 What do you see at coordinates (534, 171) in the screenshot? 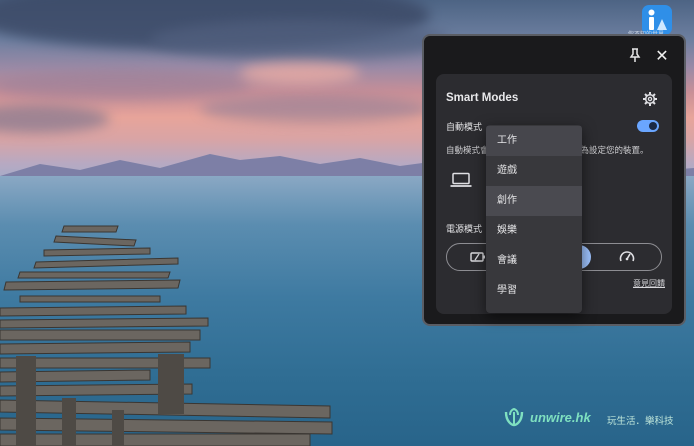
I see `menu-item-gaming: 遊戲` at bounding box center [534, 171].